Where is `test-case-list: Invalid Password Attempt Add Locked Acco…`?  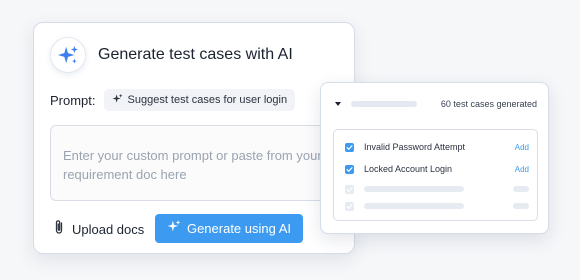 test-case-list: Invalid Password Attempt Add Locked Acco… is located at coordinates (435, 175).